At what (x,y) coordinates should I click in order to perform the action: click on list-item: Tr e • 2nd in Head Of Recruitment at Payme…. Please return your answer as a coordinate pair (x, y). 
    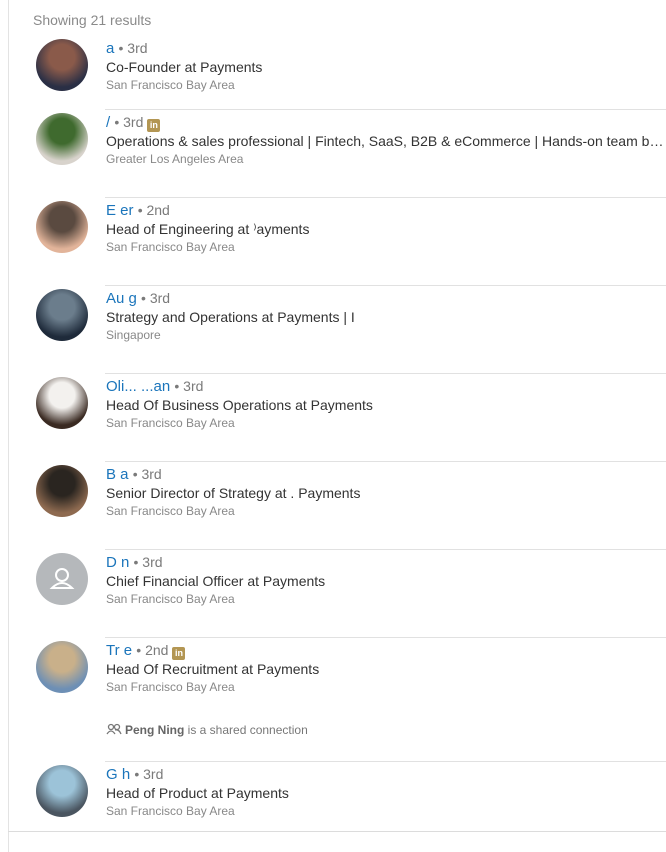
    Looking at the image, I should click on (333, 700).